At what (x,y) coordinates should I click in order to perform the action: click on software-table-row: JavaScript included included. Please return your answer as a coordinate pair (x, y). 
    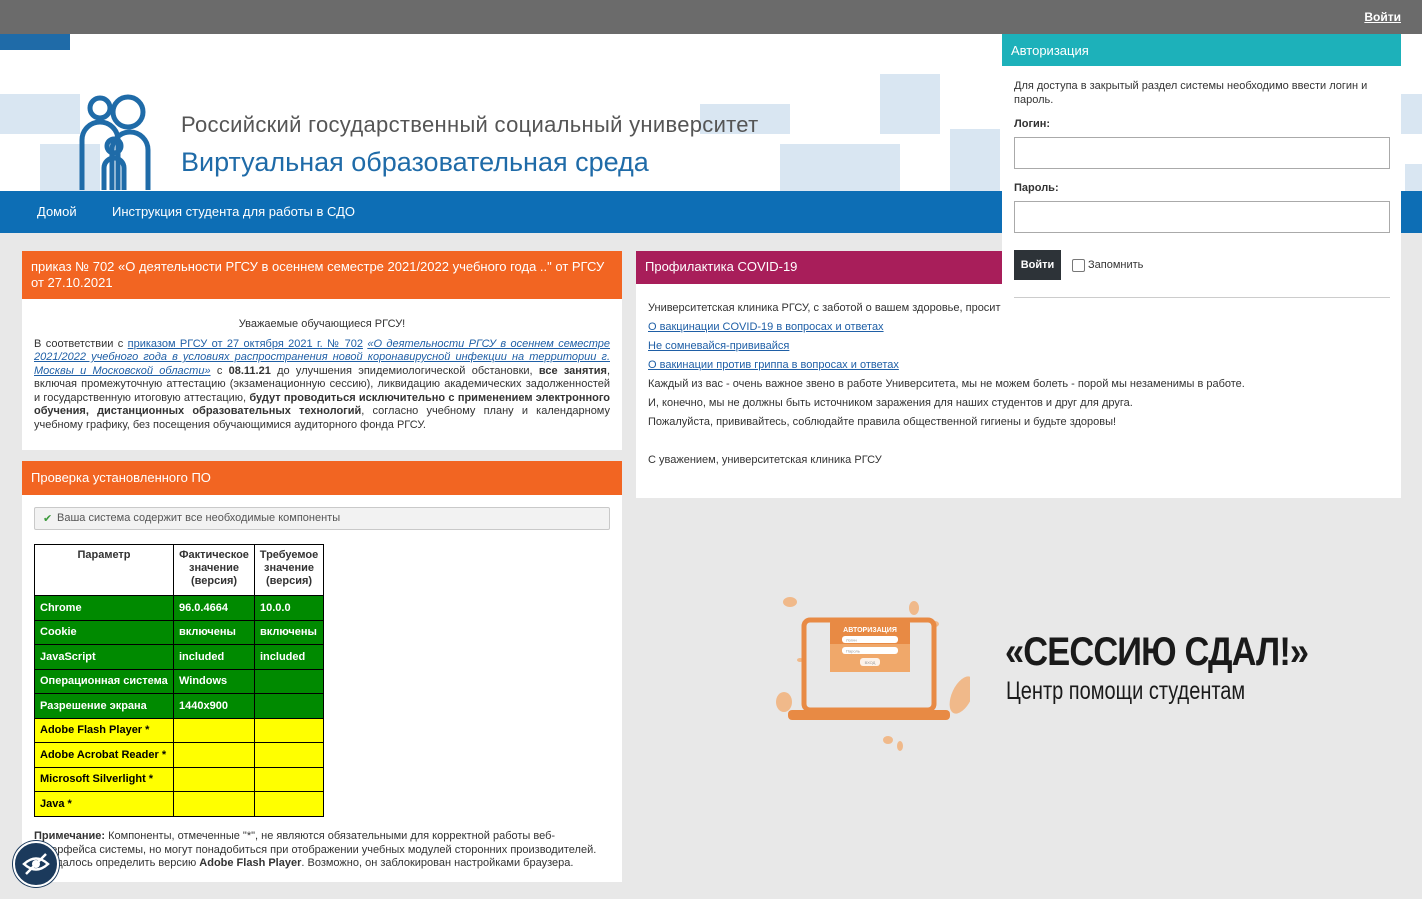
    Looking at the image, I should click on (179, 657).